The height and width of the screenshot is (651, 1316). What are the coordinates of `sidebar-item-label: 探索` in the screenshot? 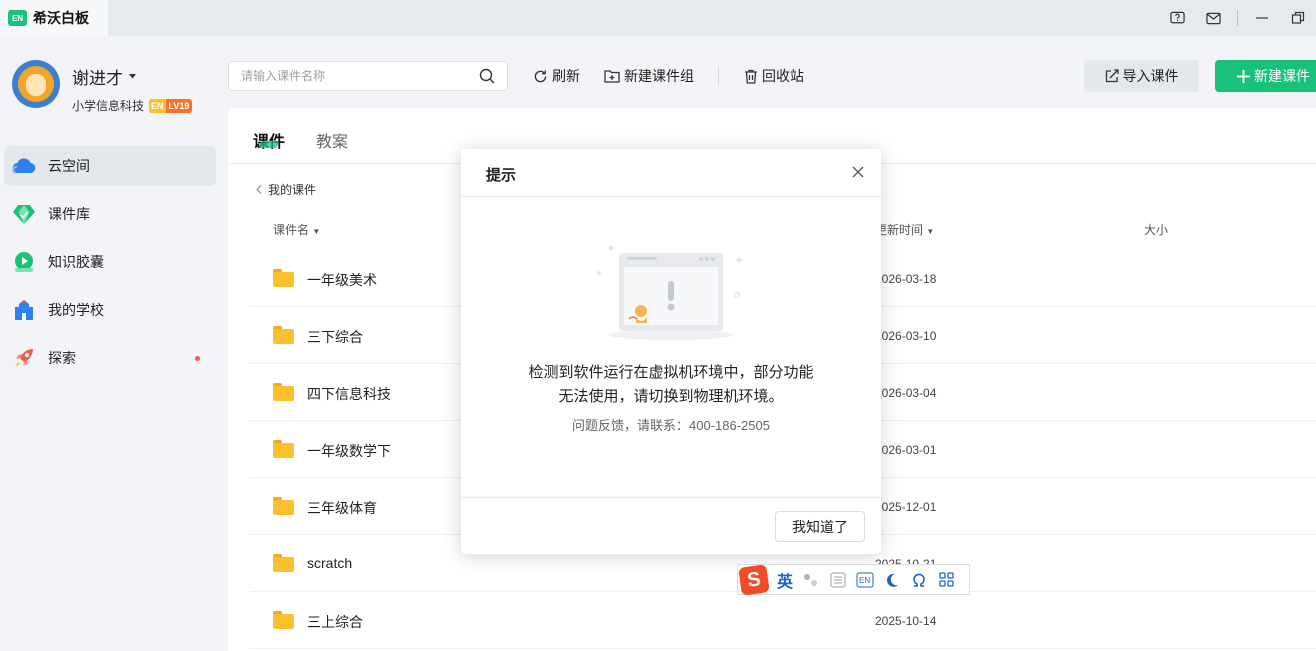 It's located at (62, 358).